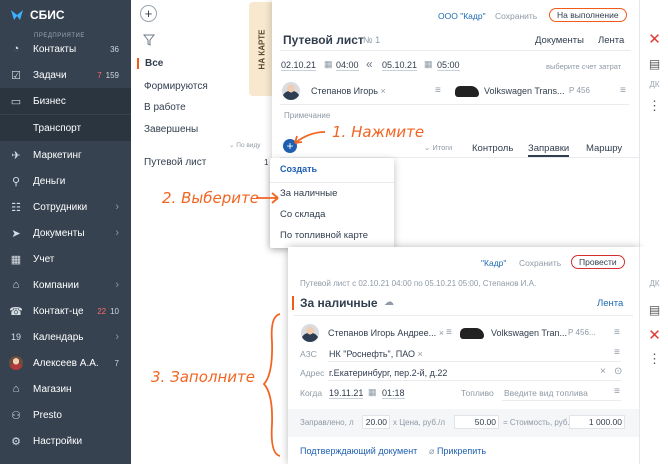 The height and width of the screenshot is (464, 668). I want to click on sidebar-item-7: ➤ Документы ›, so click(65, 233).